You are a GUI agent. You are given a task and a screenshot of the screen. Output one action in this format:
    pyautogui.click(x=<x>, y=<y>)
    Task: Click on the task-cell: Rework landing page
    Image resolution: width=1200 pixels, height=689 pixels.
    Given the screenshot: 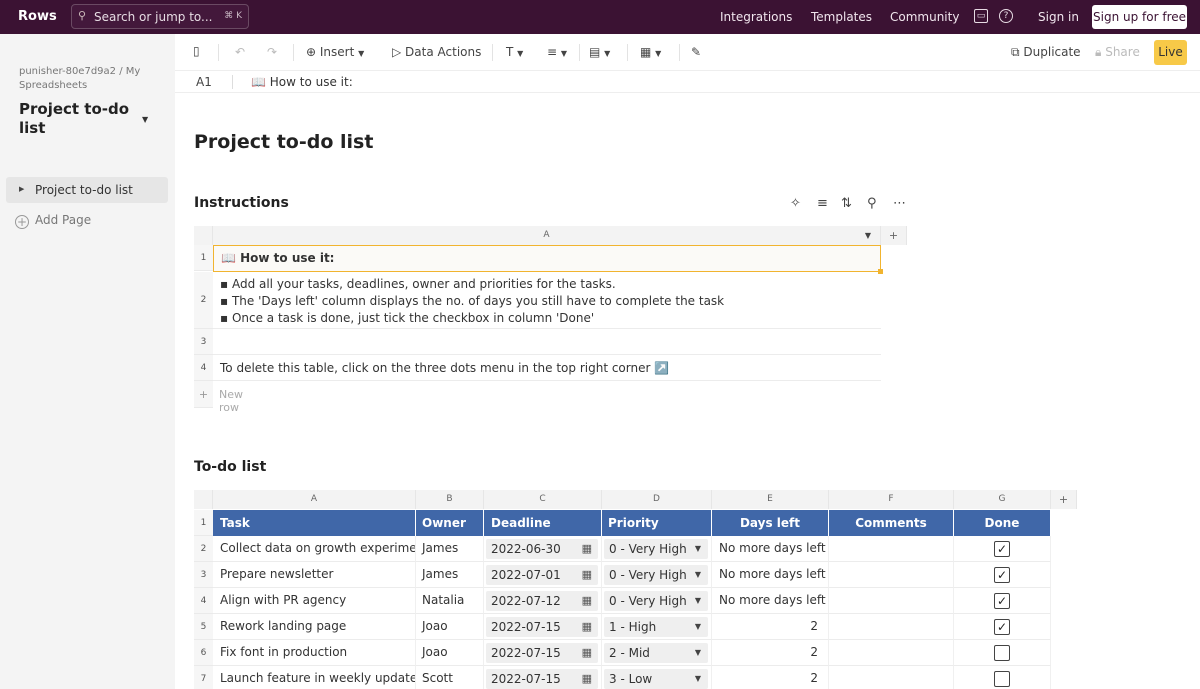 What is the action you would take?
    pyautogui.click(x=314, y=627)
    